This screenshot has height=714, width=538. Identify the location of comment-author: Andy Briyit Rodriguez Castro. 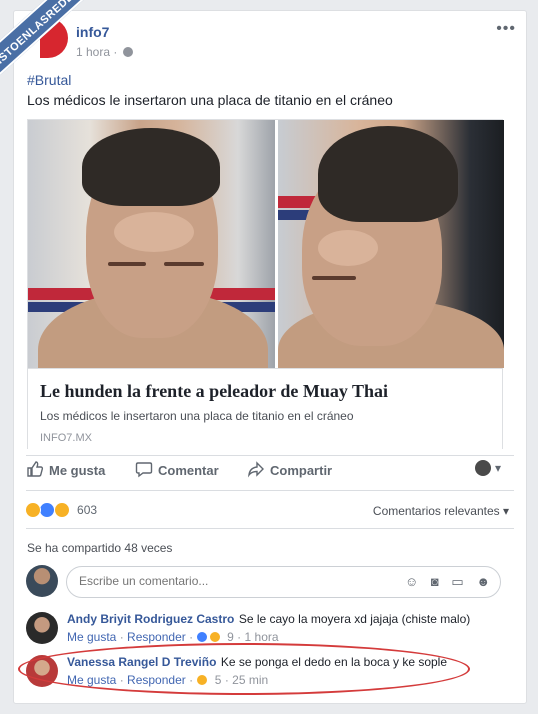
(150, 619).